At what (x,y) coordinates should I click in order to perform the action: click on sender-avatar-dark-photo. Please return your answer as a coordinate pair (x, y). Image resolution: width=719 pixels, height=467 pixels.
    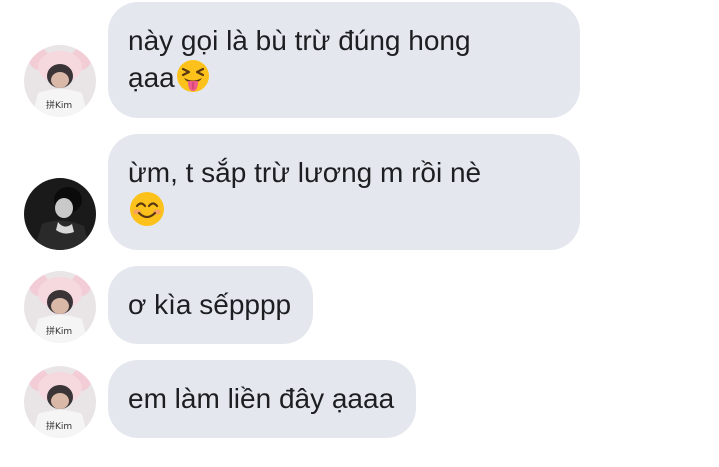
    Looking at the image, I should click on (60, 214).